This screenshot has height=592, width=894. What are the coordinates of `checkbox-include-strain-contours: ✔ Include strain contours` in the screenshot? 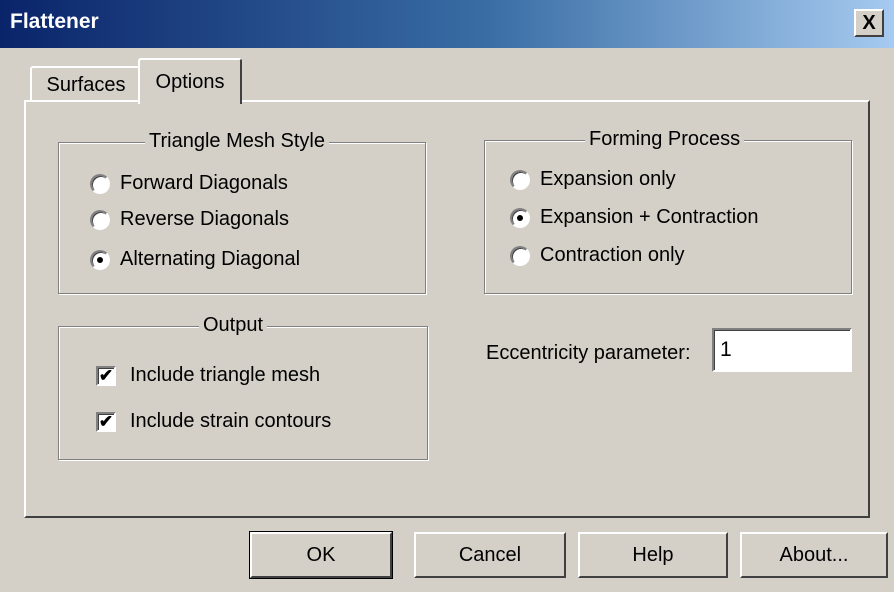 It's located at (213, 421).